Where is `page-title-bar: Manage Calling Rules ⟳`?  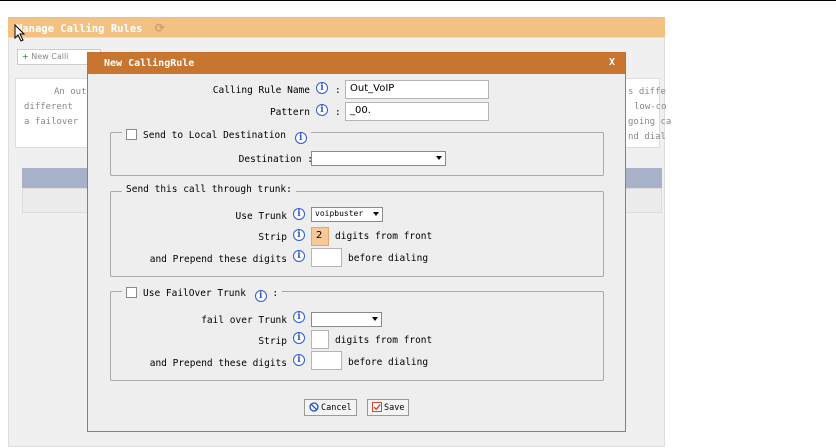
page-title-bar: Manage Calling Rules ⟳ is located at coordinates (336, 27).